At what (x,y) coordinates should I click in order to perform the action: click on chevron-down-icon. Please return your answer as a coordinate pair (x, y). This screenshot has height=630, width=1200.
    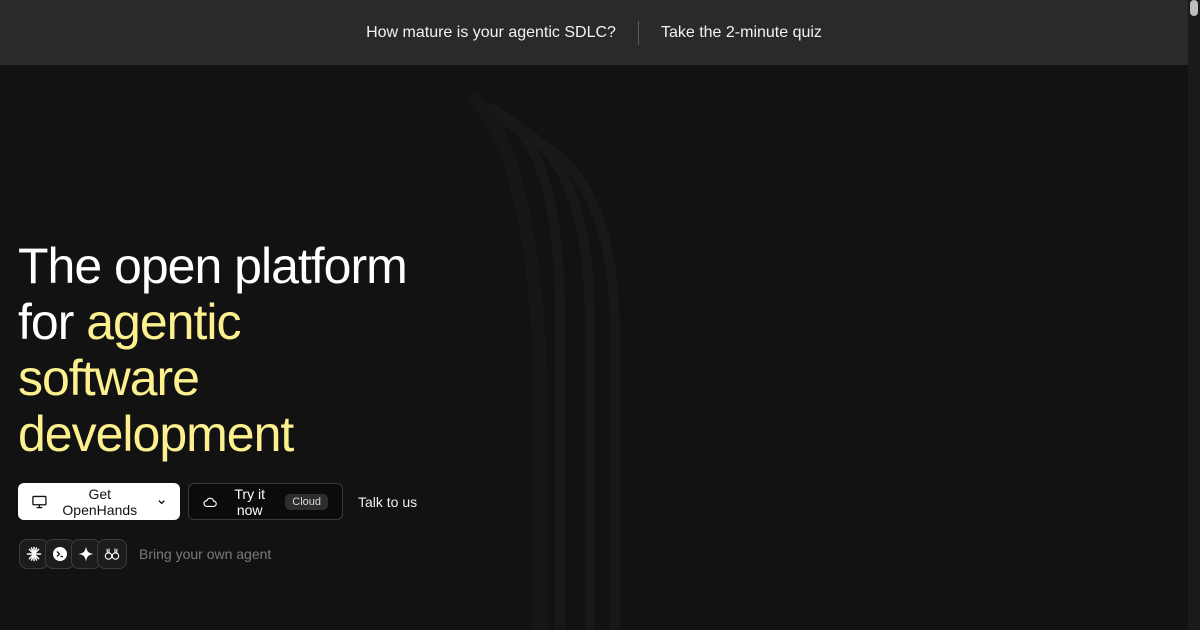
    Looking at the image, I should click on (161, 501).